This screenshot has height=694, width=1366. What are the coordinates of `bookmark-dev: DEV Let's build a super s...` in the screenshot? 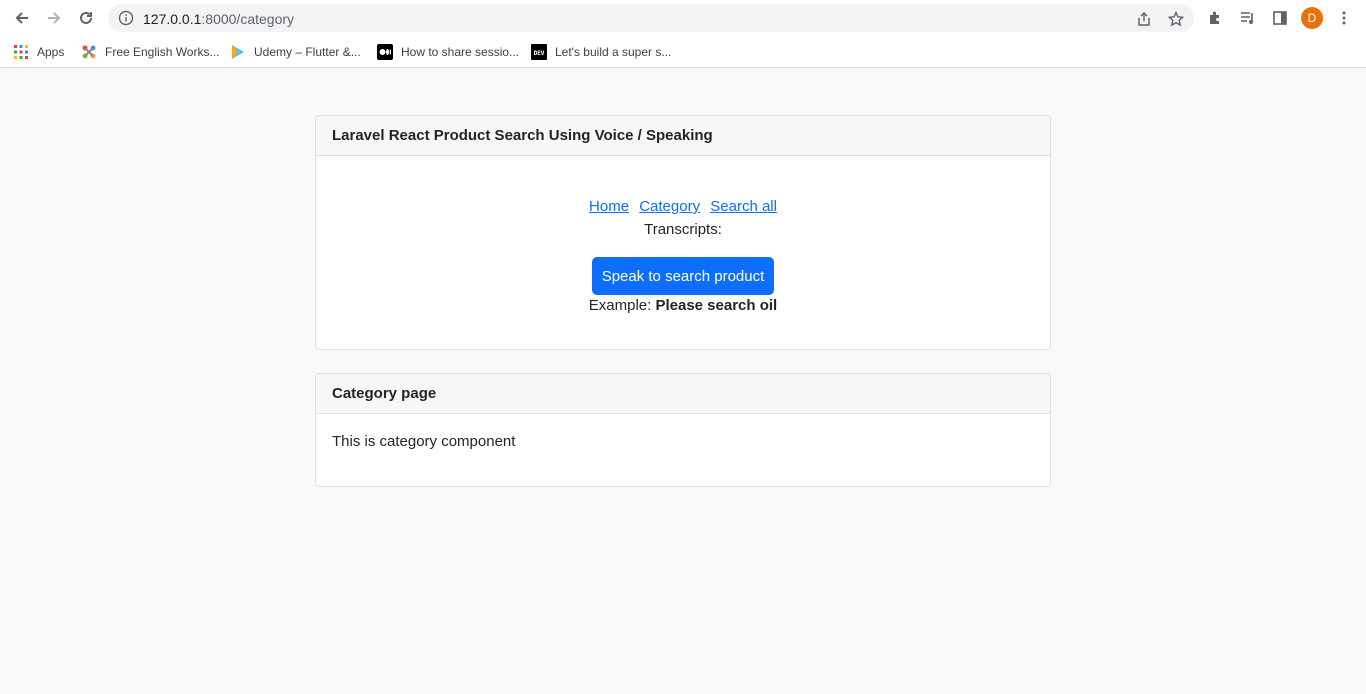 It's located at (601, 52).